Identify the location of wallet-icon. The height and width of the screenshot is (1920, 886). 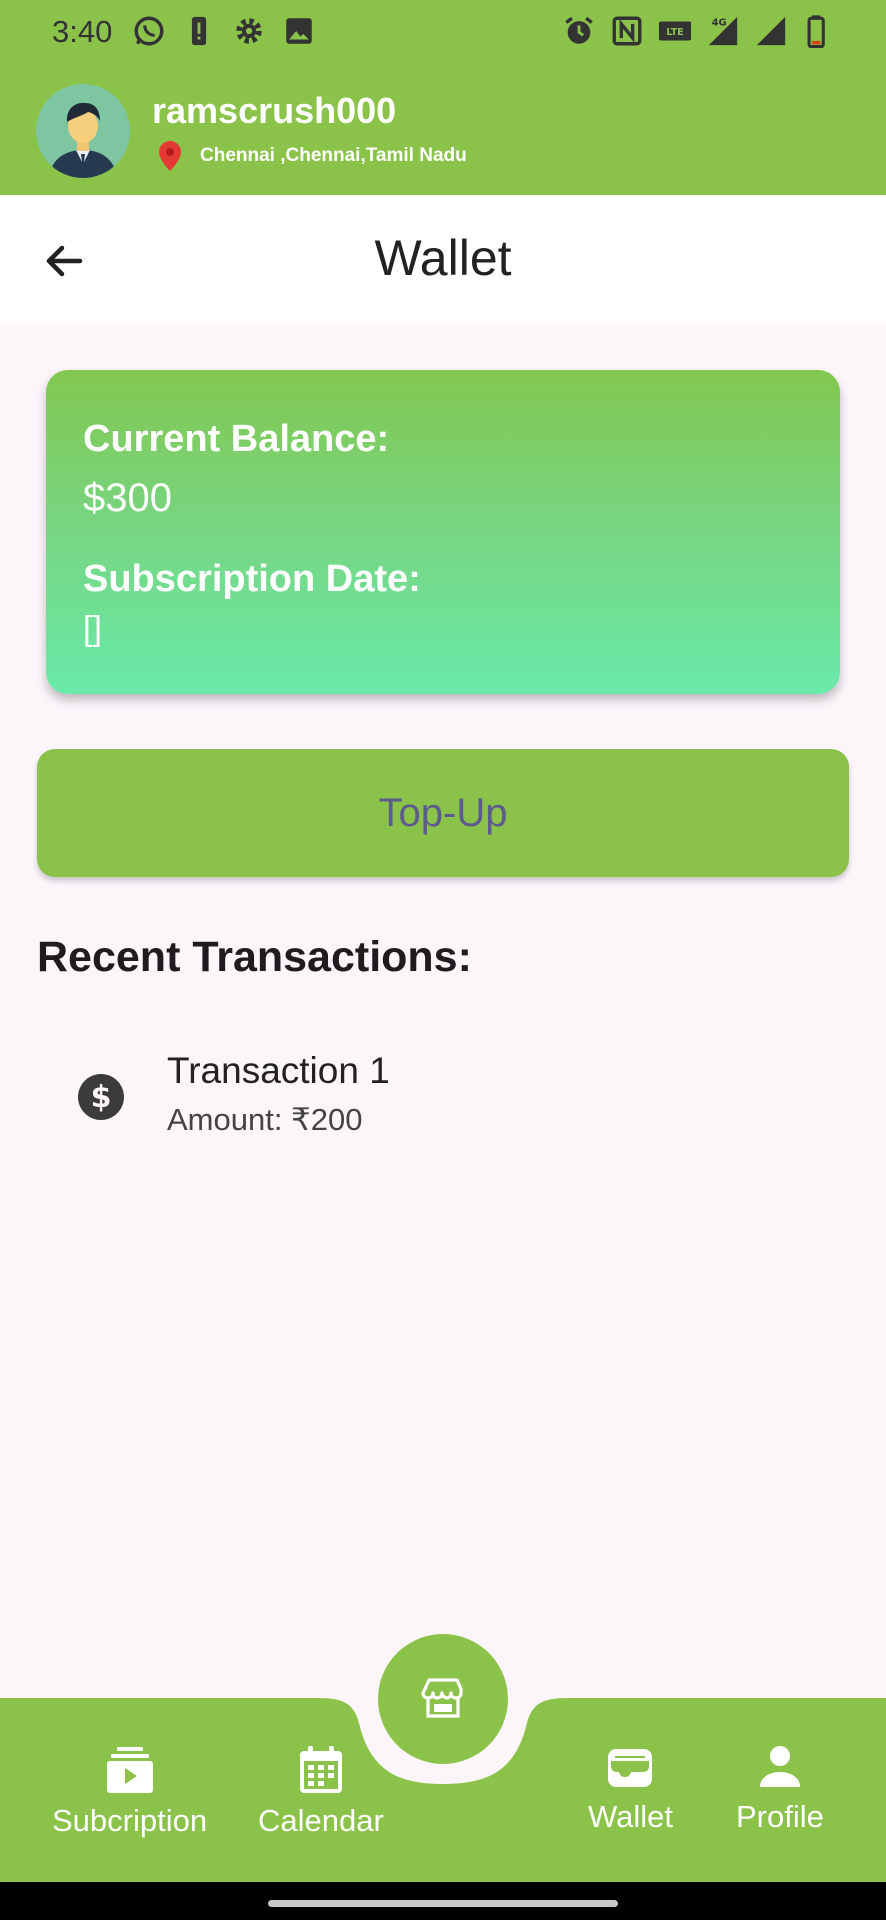
(630, 1768).